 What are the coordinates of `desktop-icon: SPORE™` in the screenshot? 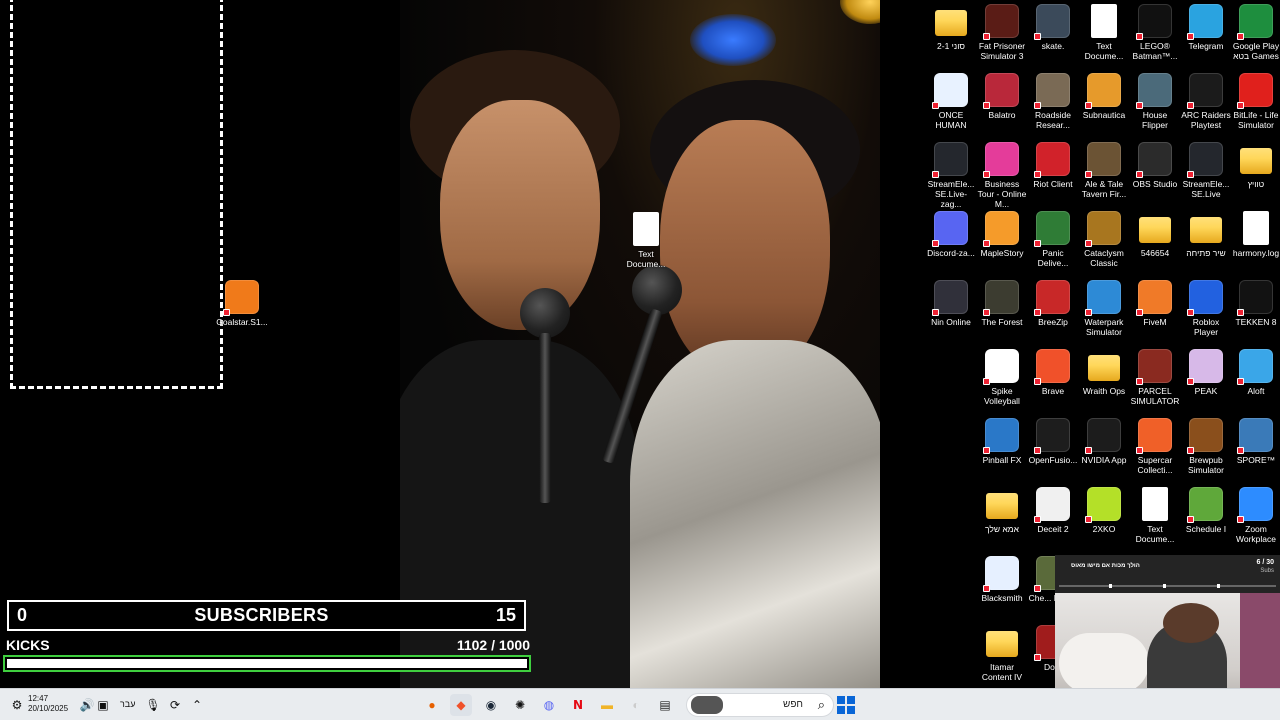 It's located at (1255, 441).